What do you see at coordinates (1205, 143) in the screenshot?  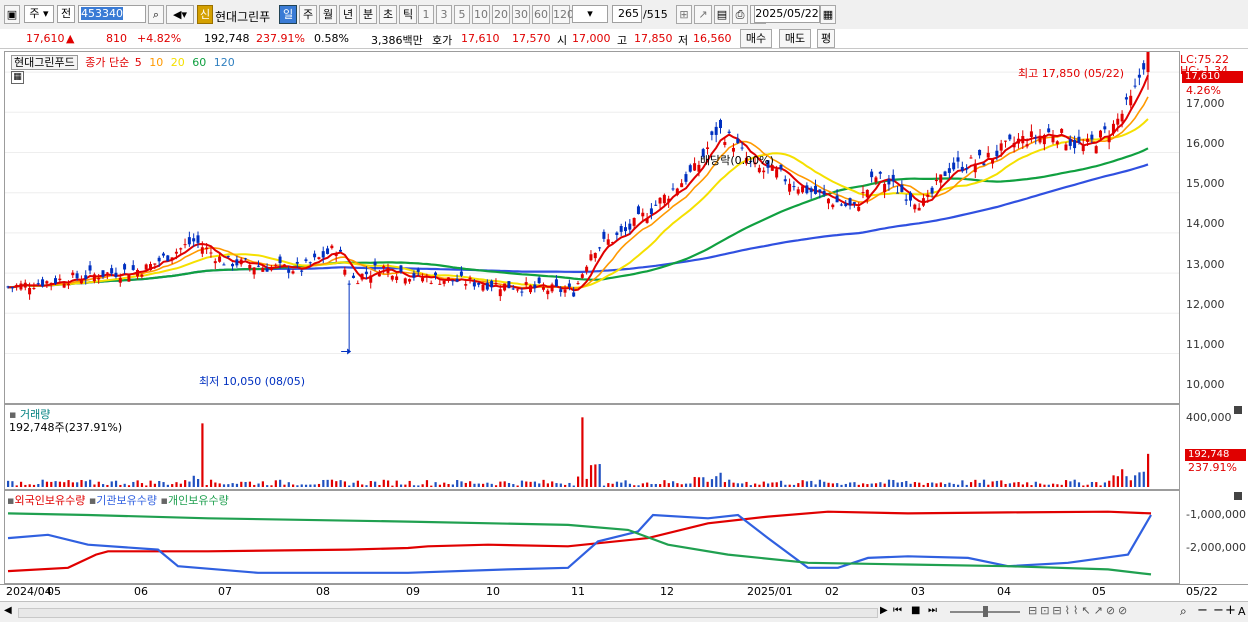 I see `y-tick-16000: 16,000` at bounding box center [1205, 143].